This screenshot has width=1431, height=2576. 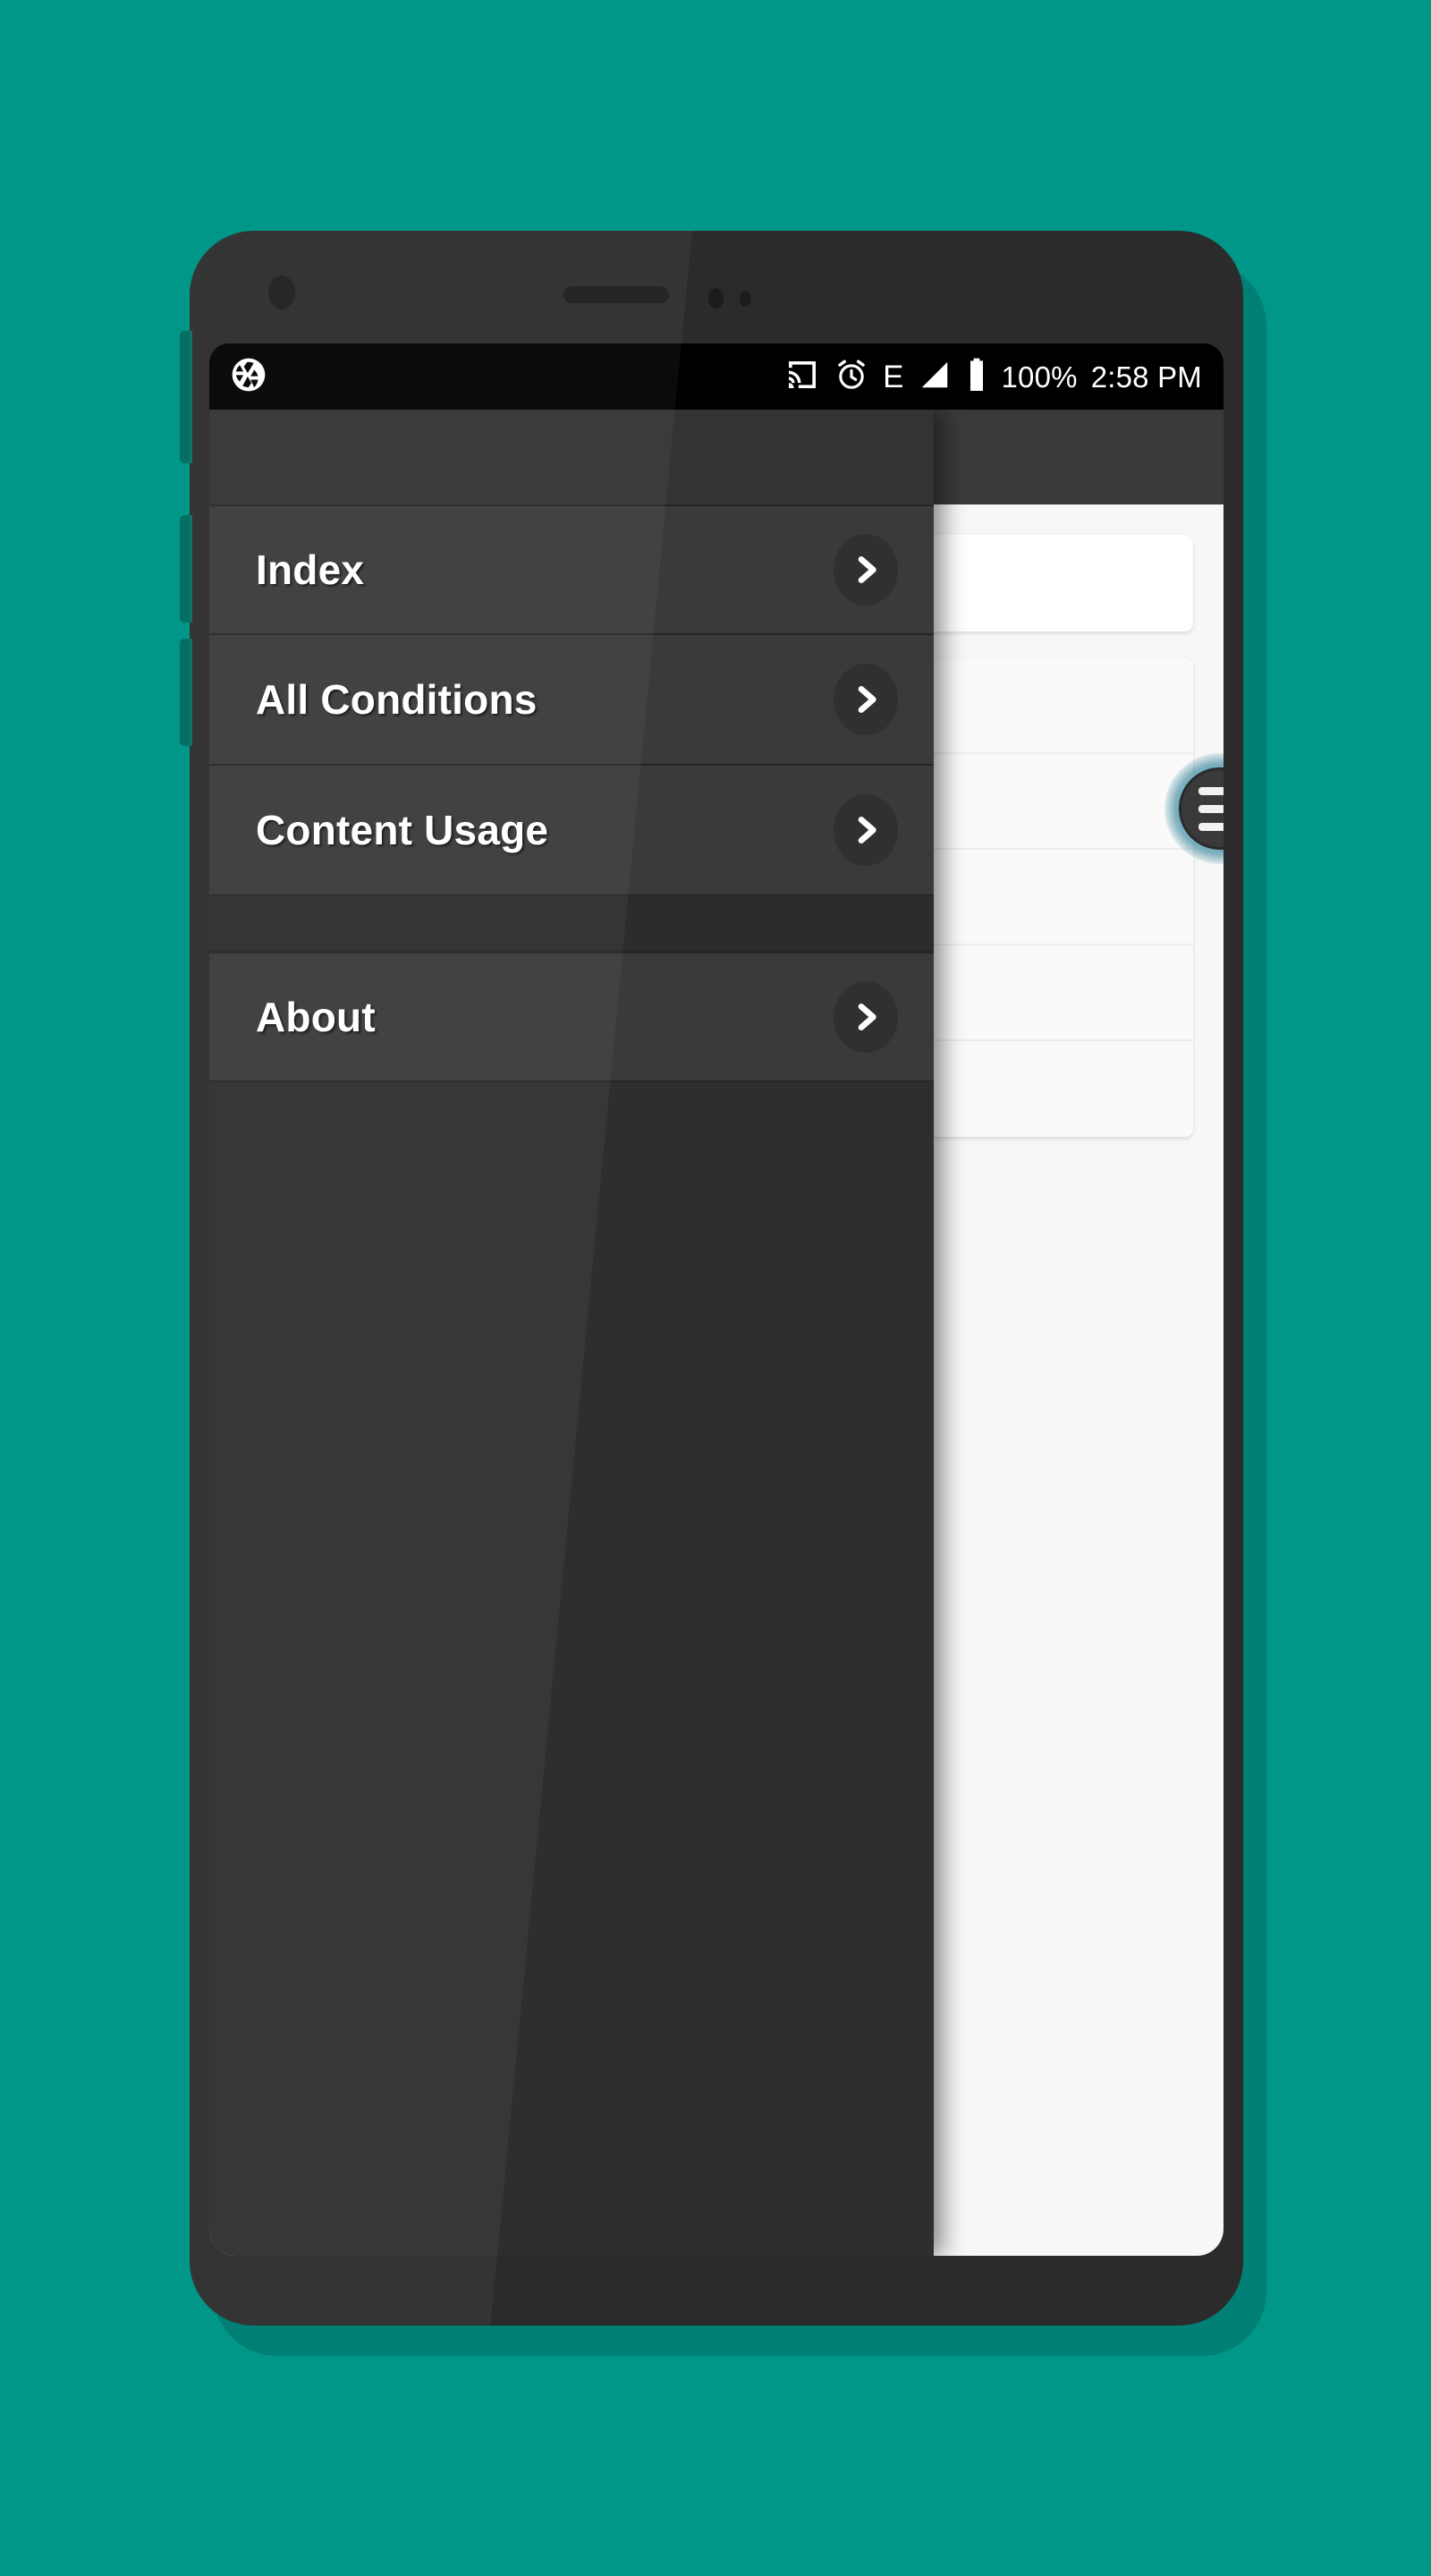 What do you see at coordinates (186, 692) in the screenshot?
I see `phone-side-button-power` at bounding box center [186, 692].